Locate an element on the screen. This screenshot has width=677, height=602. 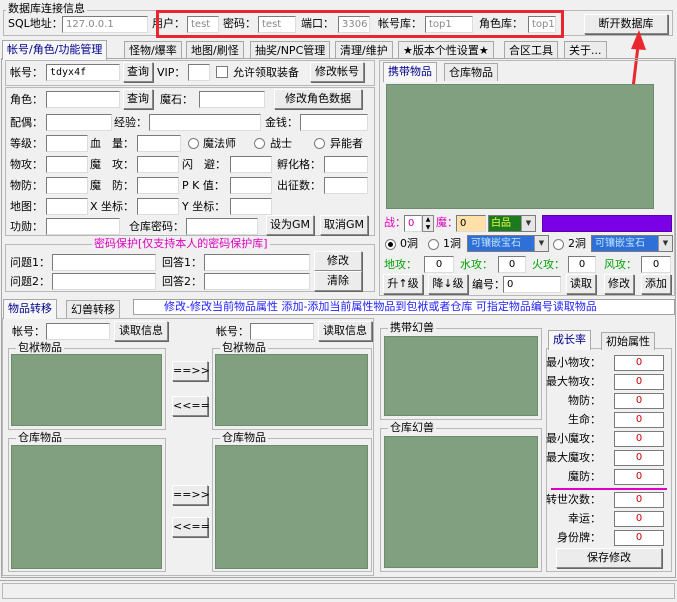
cancel-gm-button: 取消GM is located at coordinates (344, 225).